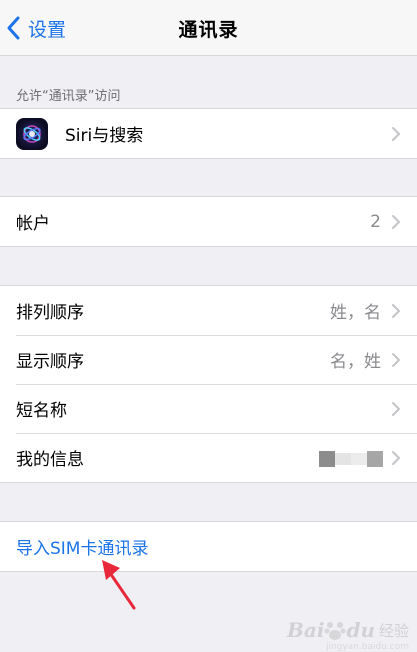 The image size is (417, 652). Describe the element at coordinates (50, 313) in the screenshot. I see `row-label: 排列顺序` at that location.